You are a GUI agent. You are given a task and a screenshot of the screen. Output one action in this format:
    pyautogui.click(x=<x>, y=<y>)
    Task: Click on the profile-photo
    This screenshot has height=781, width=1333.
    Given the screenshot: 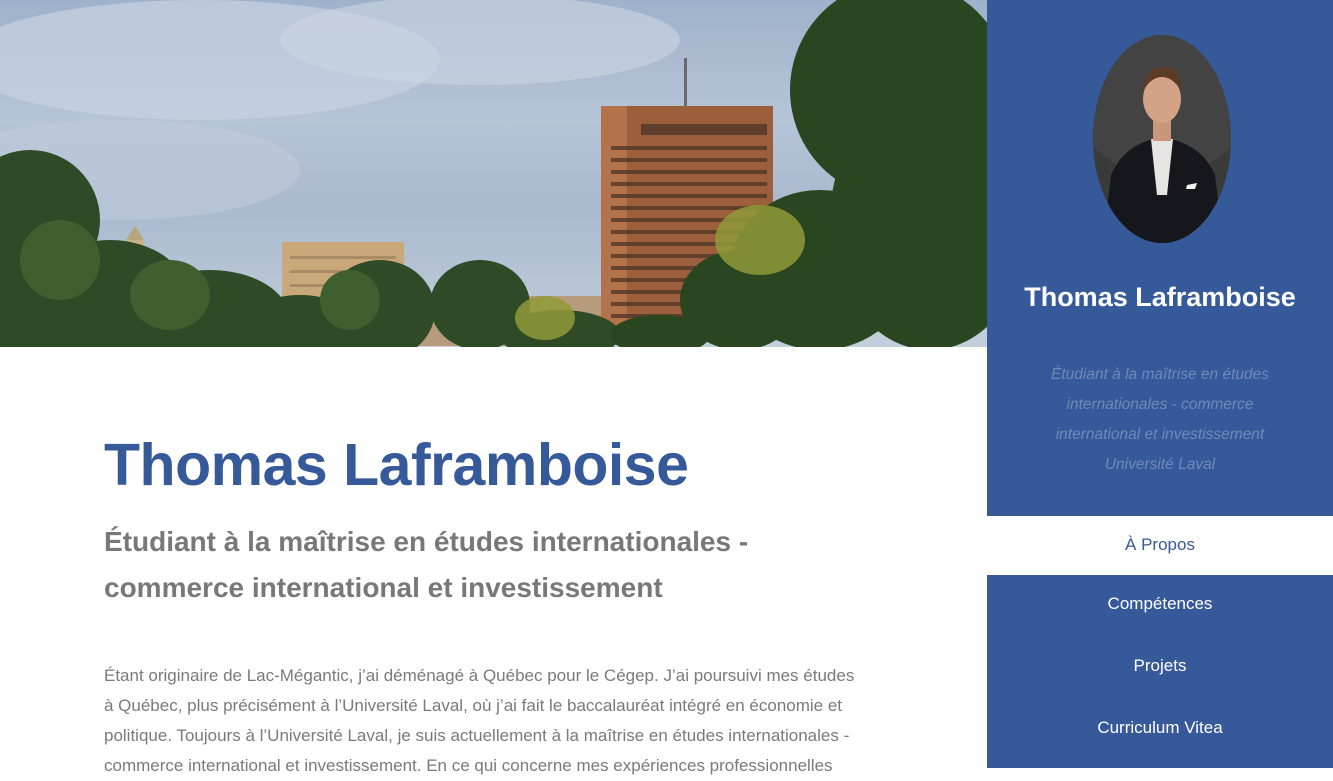 What is the action you would take?
    pyautogui.click(x=1162, y=139)
    